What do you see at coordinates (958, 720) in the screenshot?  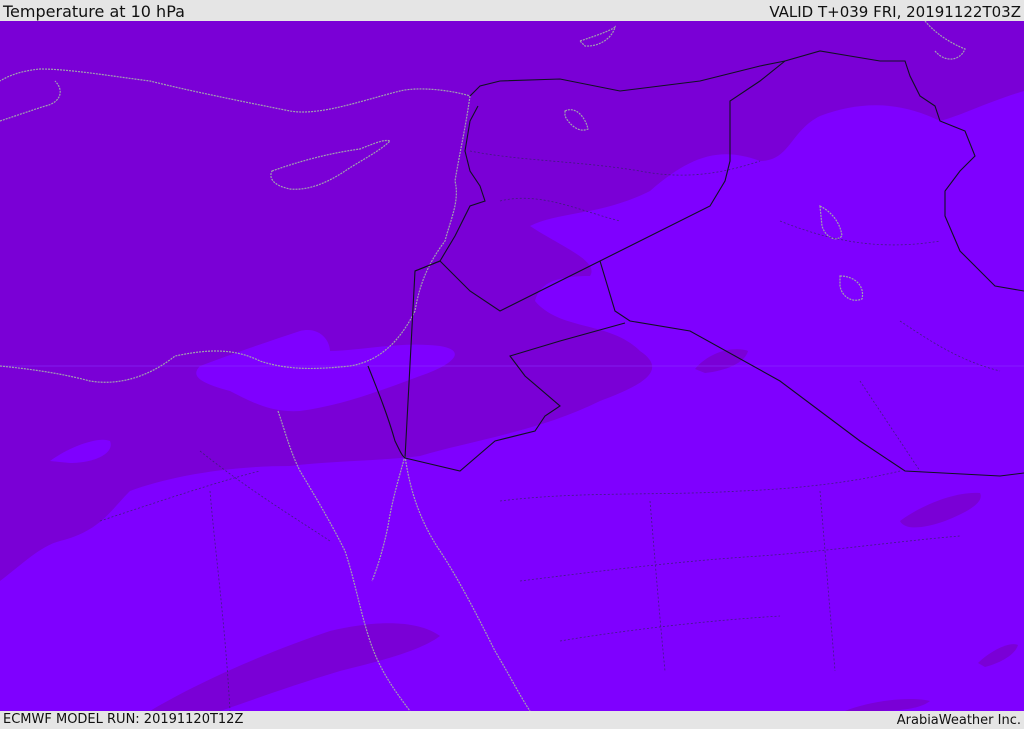 I see `credit: ArabiaWeather Inc.` at bounding box center [958, 720].